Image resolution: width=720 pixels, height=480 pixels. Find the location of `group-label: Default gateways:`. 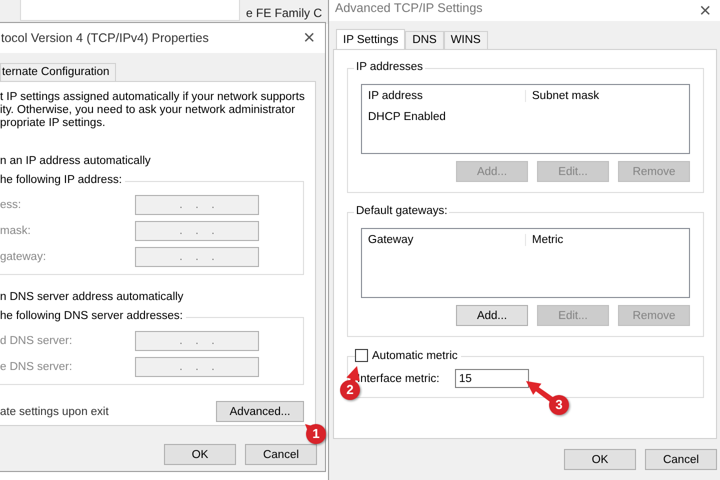

group-label: Default gateways: is located at coordinates (402, 211).